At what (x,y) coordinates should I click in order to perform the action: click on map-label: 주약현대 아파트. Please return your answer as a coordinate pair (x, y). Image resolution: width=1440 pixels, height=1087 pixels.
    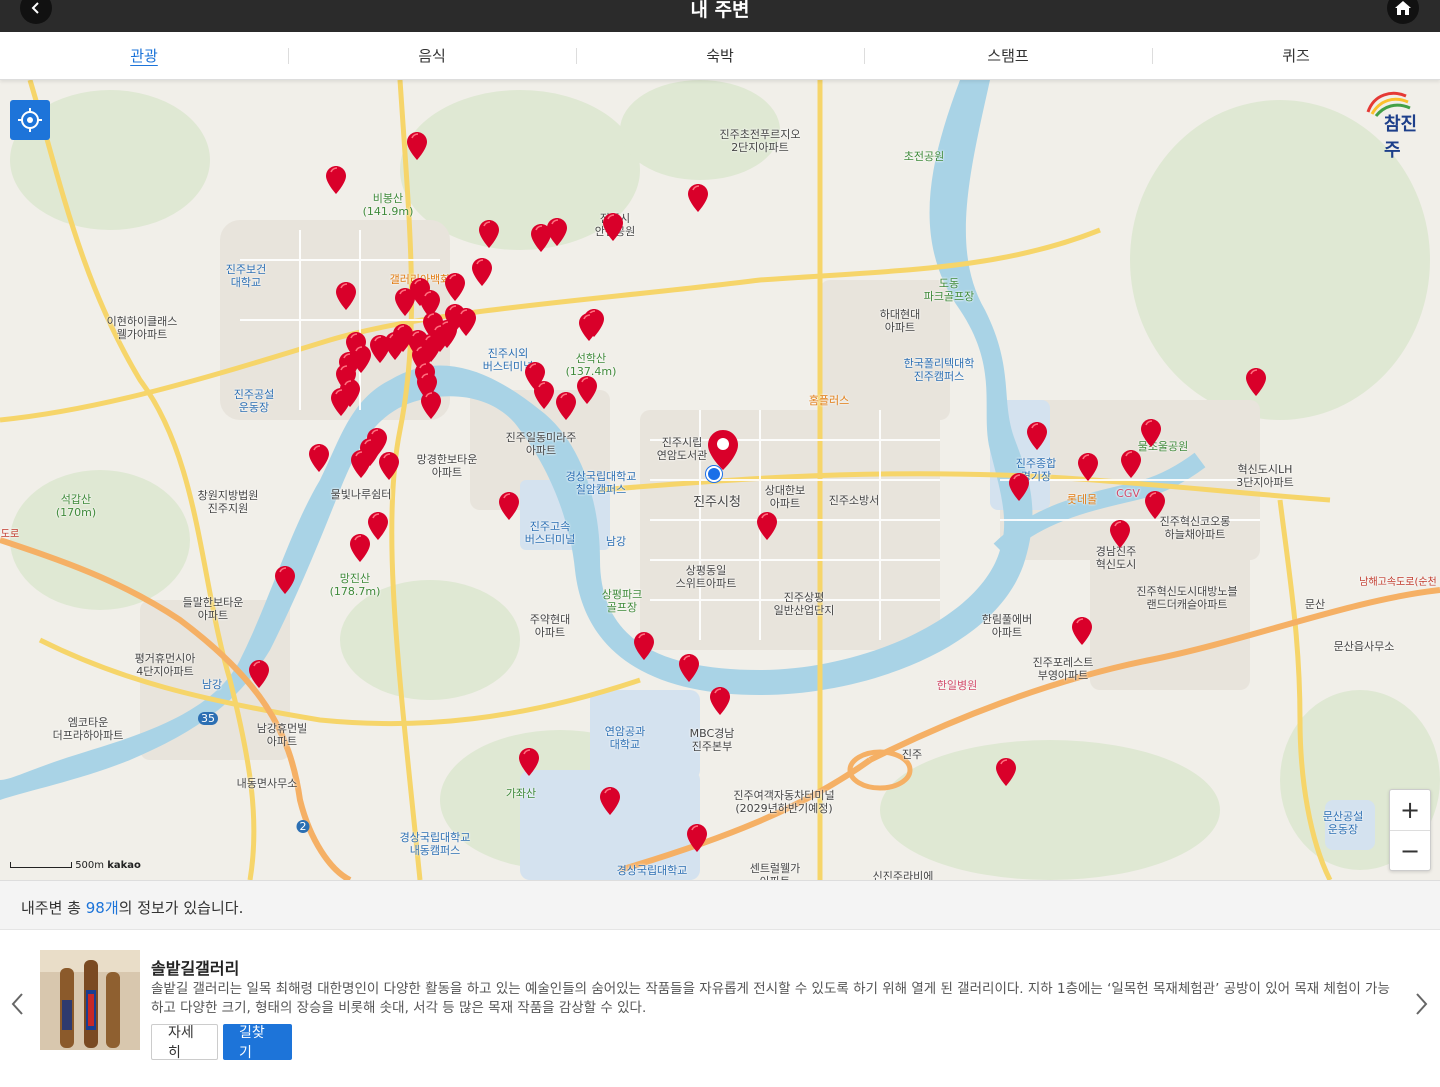
    Looking at the image, I should click on (550, 626).